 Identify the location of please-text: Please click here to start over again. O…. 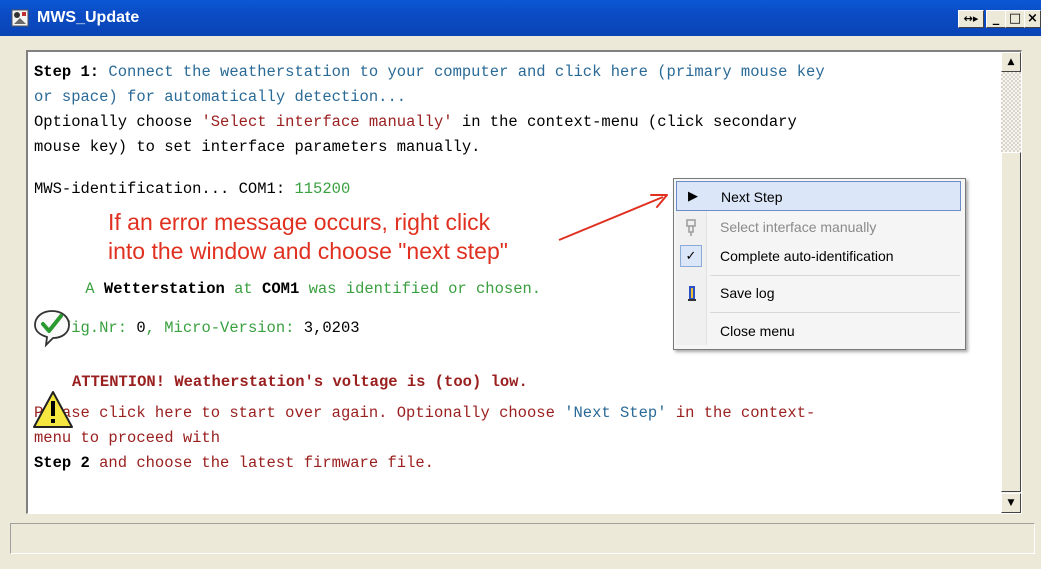
(299, 413).